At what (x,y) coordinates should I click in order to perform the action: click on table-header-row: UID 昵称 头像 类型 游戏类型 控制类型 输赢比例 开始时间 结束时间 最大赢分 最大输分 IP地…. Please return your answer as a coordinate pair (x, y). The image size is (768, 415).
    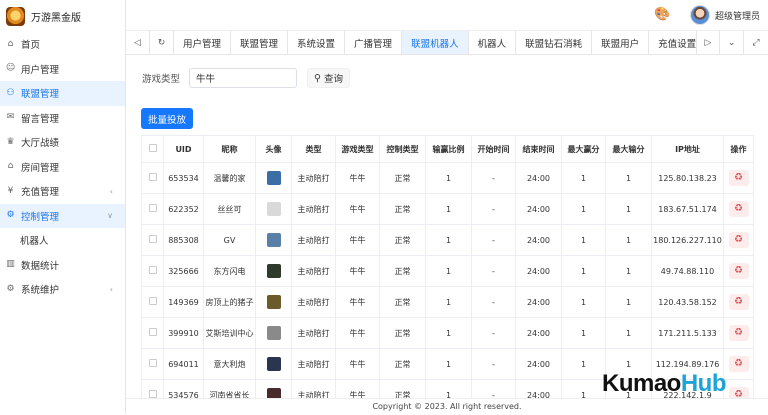
    Looking at the image, I should click on (447, 149).